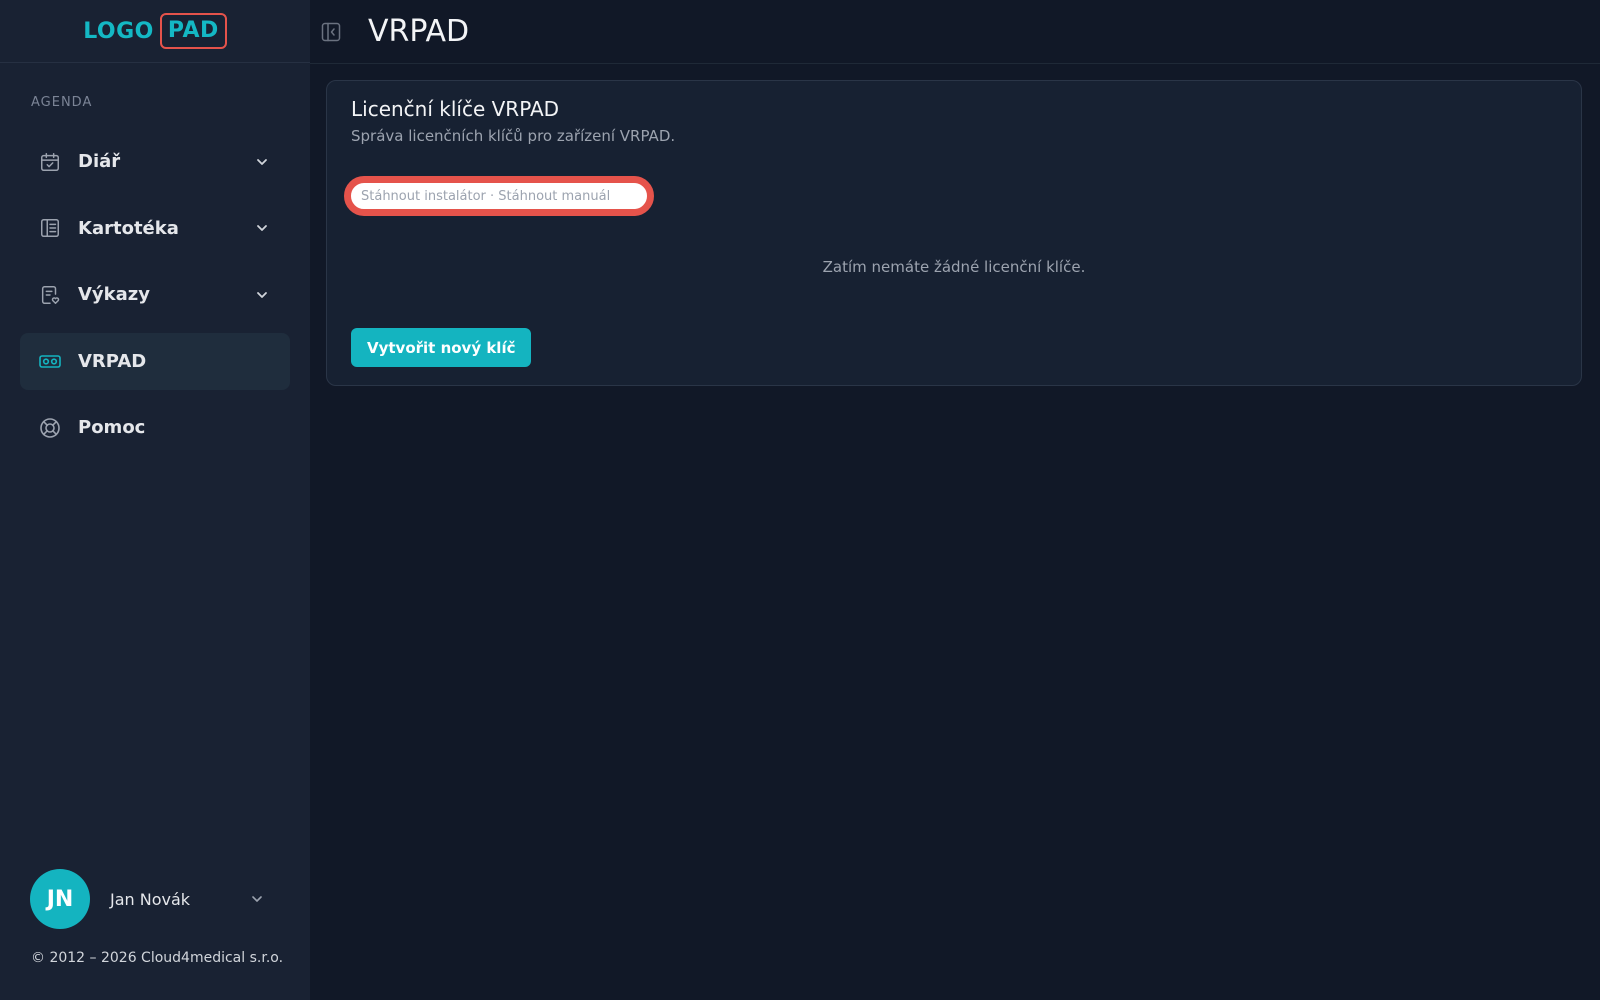 The width and height of the screenshot is (1600, 1000). Describe the element at coordinates (485, 196) in the screenshot. I see `download-links-text: Stáhnout instalátor · Stáhnout manuál` at that location.